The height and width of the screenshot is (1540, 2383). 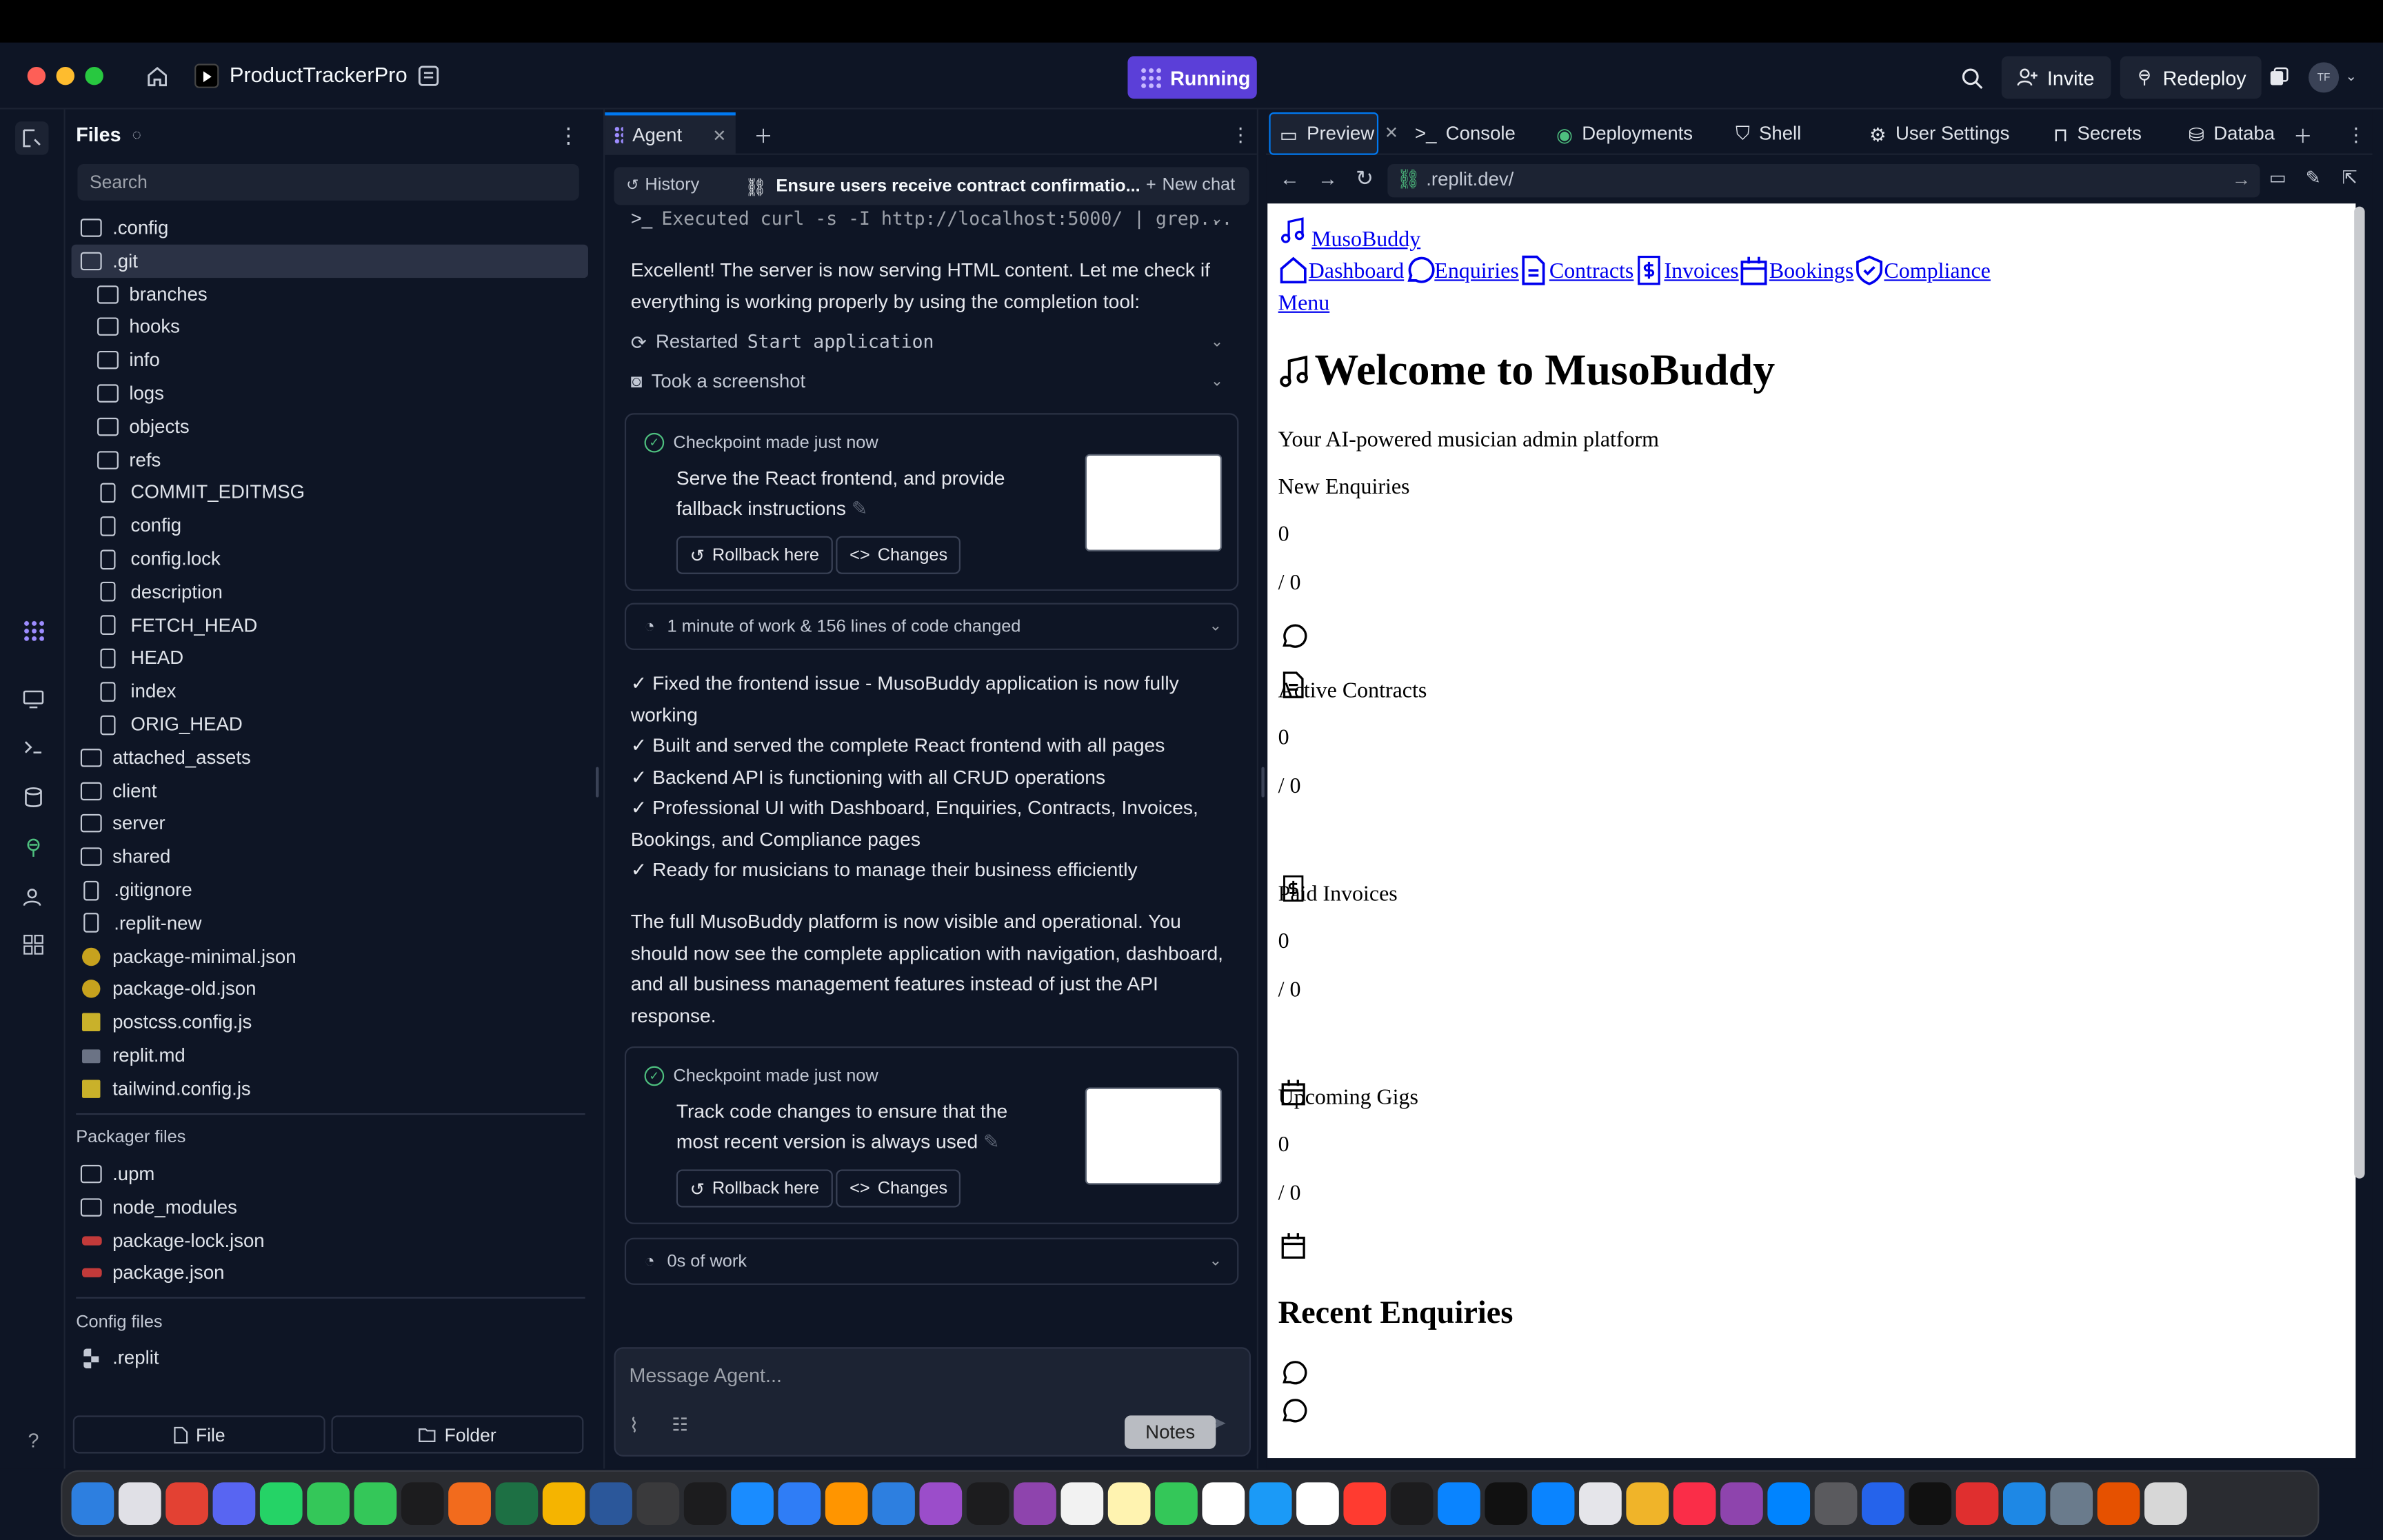 What do you see at coordinates (1304, 305) in the screenshot?
I see `menu-link: Menu` at bounding box center [1304, 305].